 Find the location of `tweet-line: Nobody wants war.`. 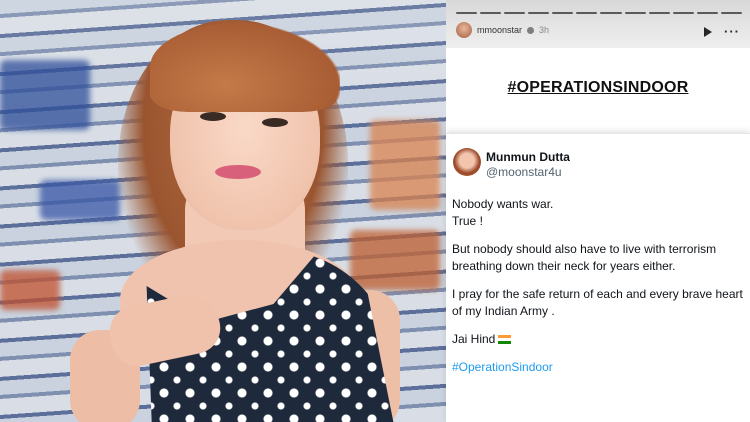

tweet-line: Nobody wants war. is located at coordinates (503, 204).